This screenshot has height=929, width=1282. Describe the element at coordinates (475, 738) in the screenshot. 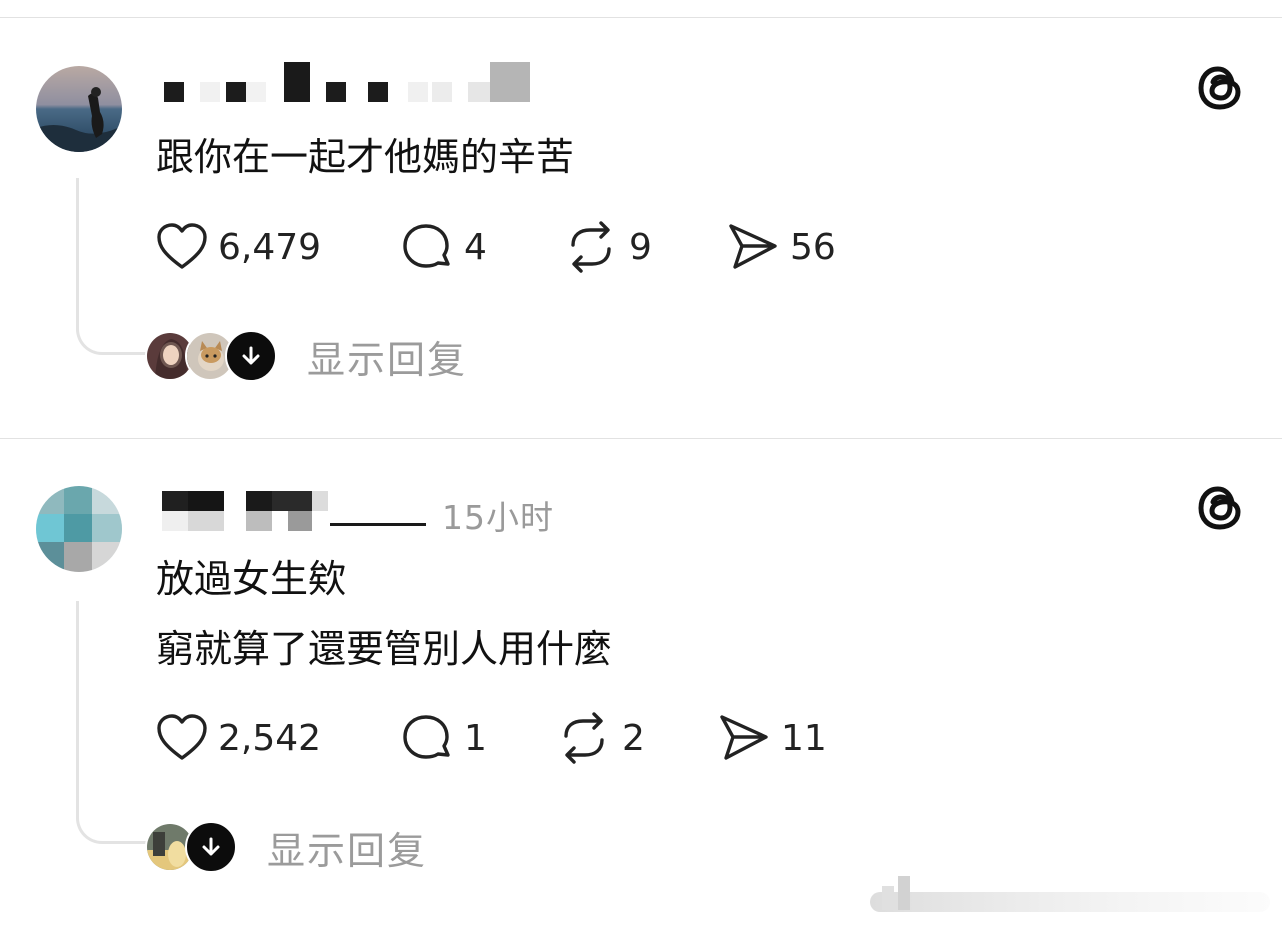

I see `reply-count: 1` at that location.